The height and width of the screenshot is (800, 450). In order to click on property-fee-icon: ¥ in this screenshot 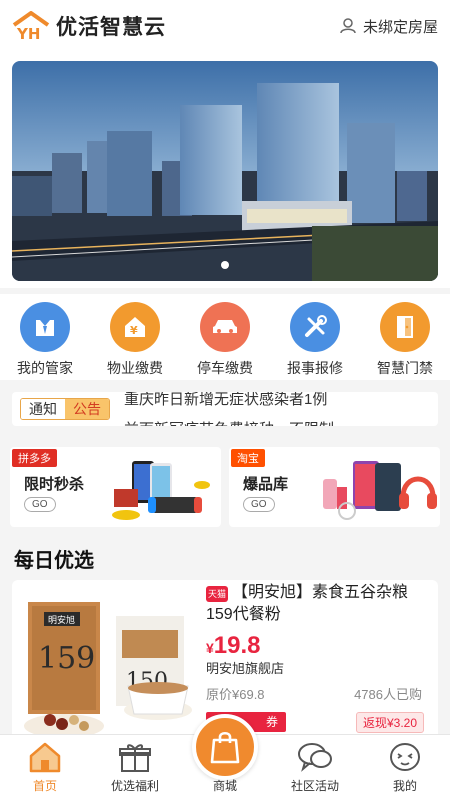, I will do `click(135, 327)`.